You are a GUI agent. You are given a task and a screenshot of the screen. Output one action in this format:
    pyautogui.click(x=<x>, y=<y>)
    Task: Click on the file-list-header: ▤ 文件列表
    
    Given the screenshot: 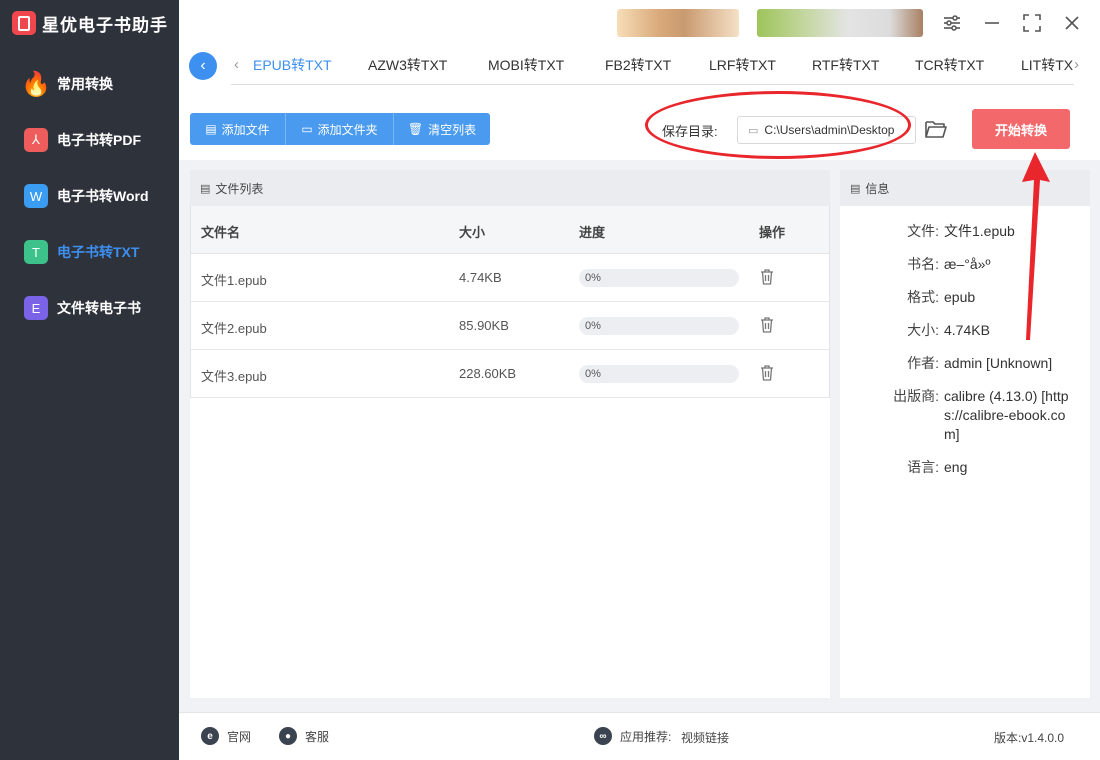 What is the action you would take?
    pyautogui.click(x=510, y=188)
    